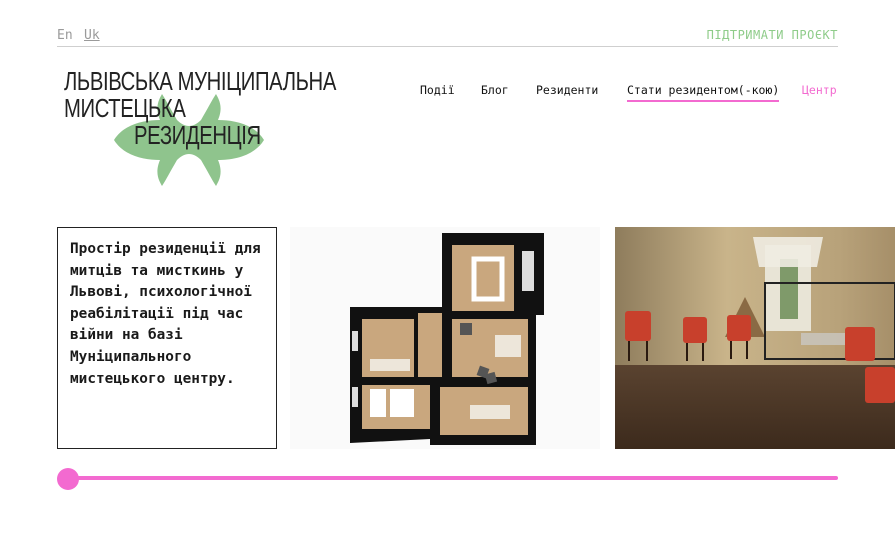  What do you see at coordinates (197, 135) in the screenshot?
I see `logo-line-3: РЕЗИДЕНЦІЯ` at bounding box center [197, 135].